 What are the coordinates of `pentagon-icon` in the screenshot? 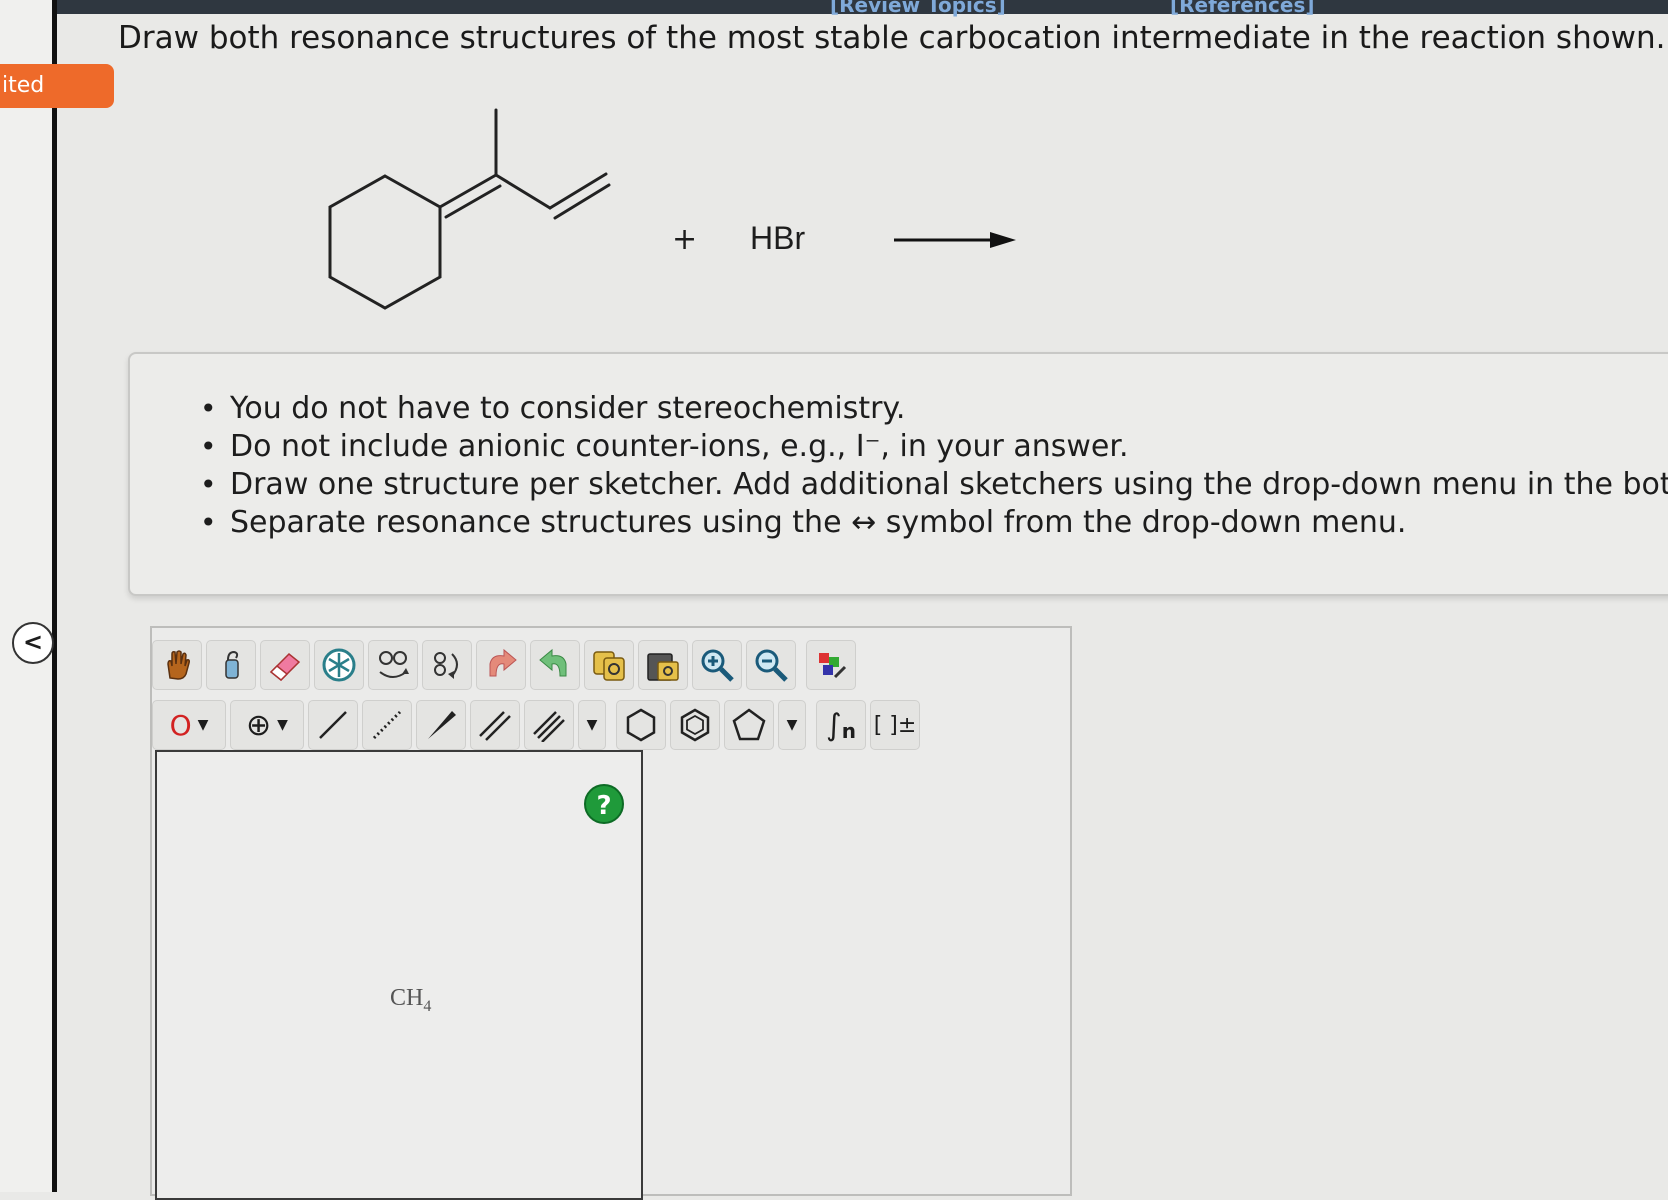 It's located at (749, 724).